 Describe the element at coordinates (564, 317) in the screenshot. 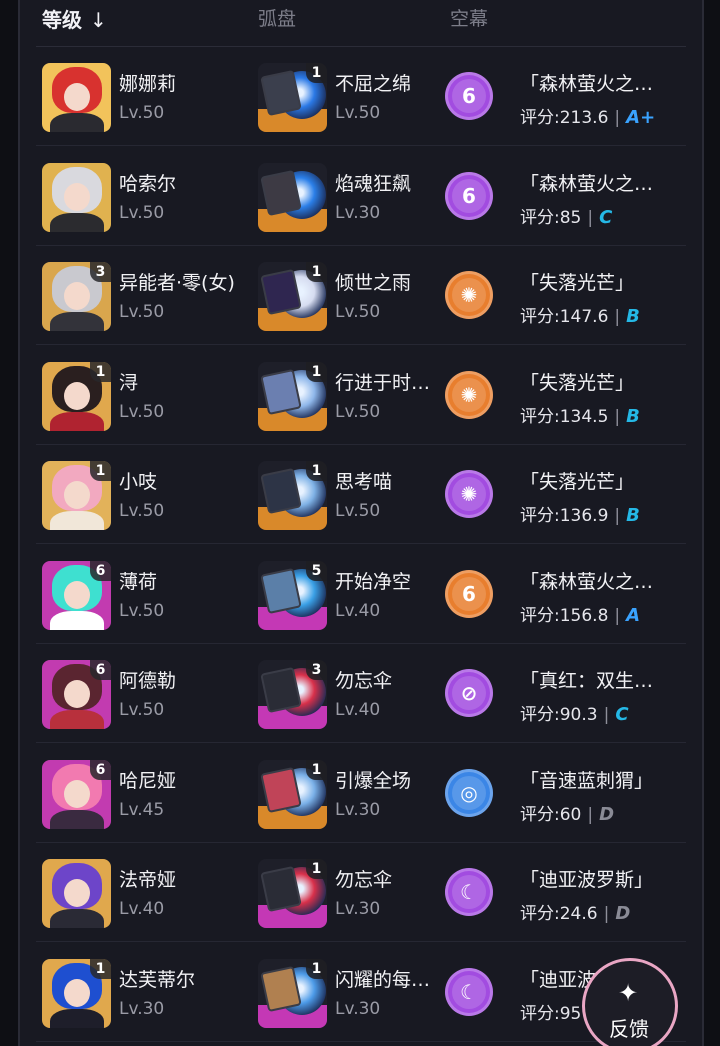

I see `score-value: 评分:147.6` at that location.